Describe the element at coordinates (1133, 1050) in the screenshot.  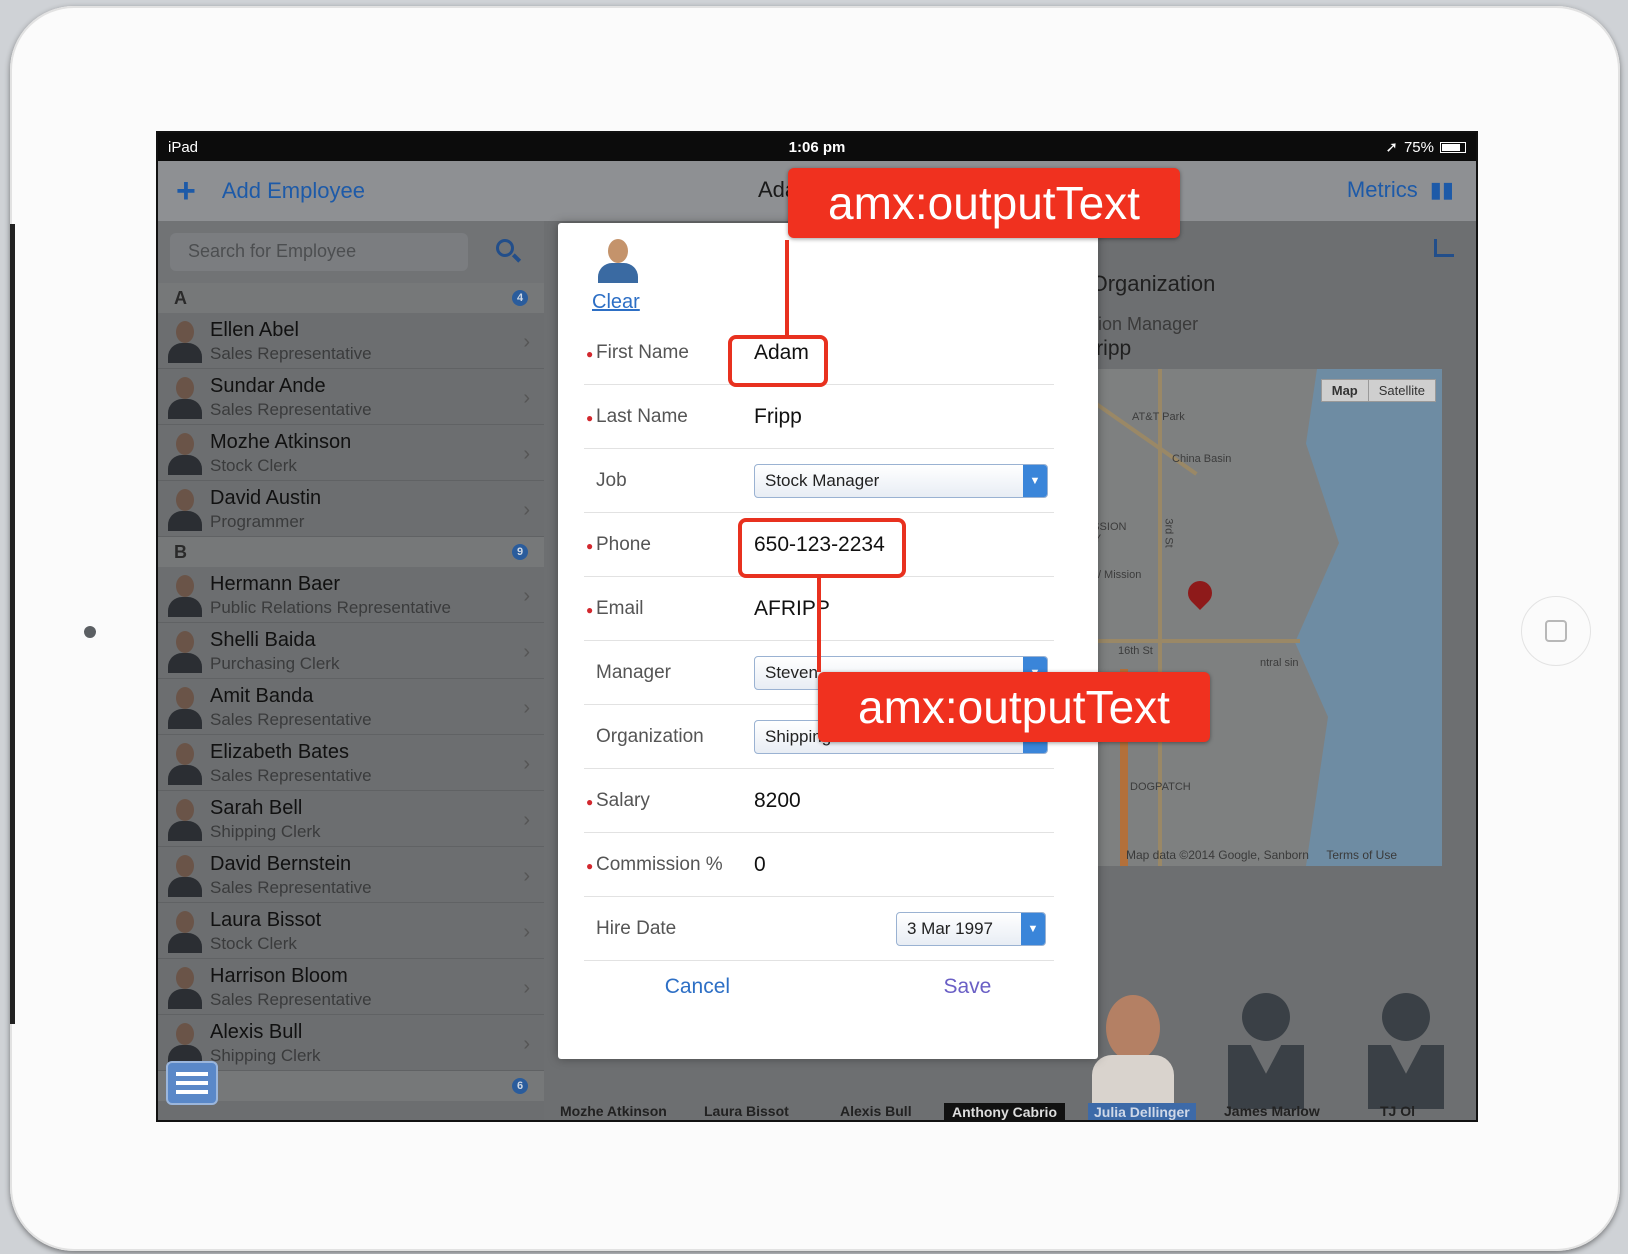
I see `strip-photo` at that location.